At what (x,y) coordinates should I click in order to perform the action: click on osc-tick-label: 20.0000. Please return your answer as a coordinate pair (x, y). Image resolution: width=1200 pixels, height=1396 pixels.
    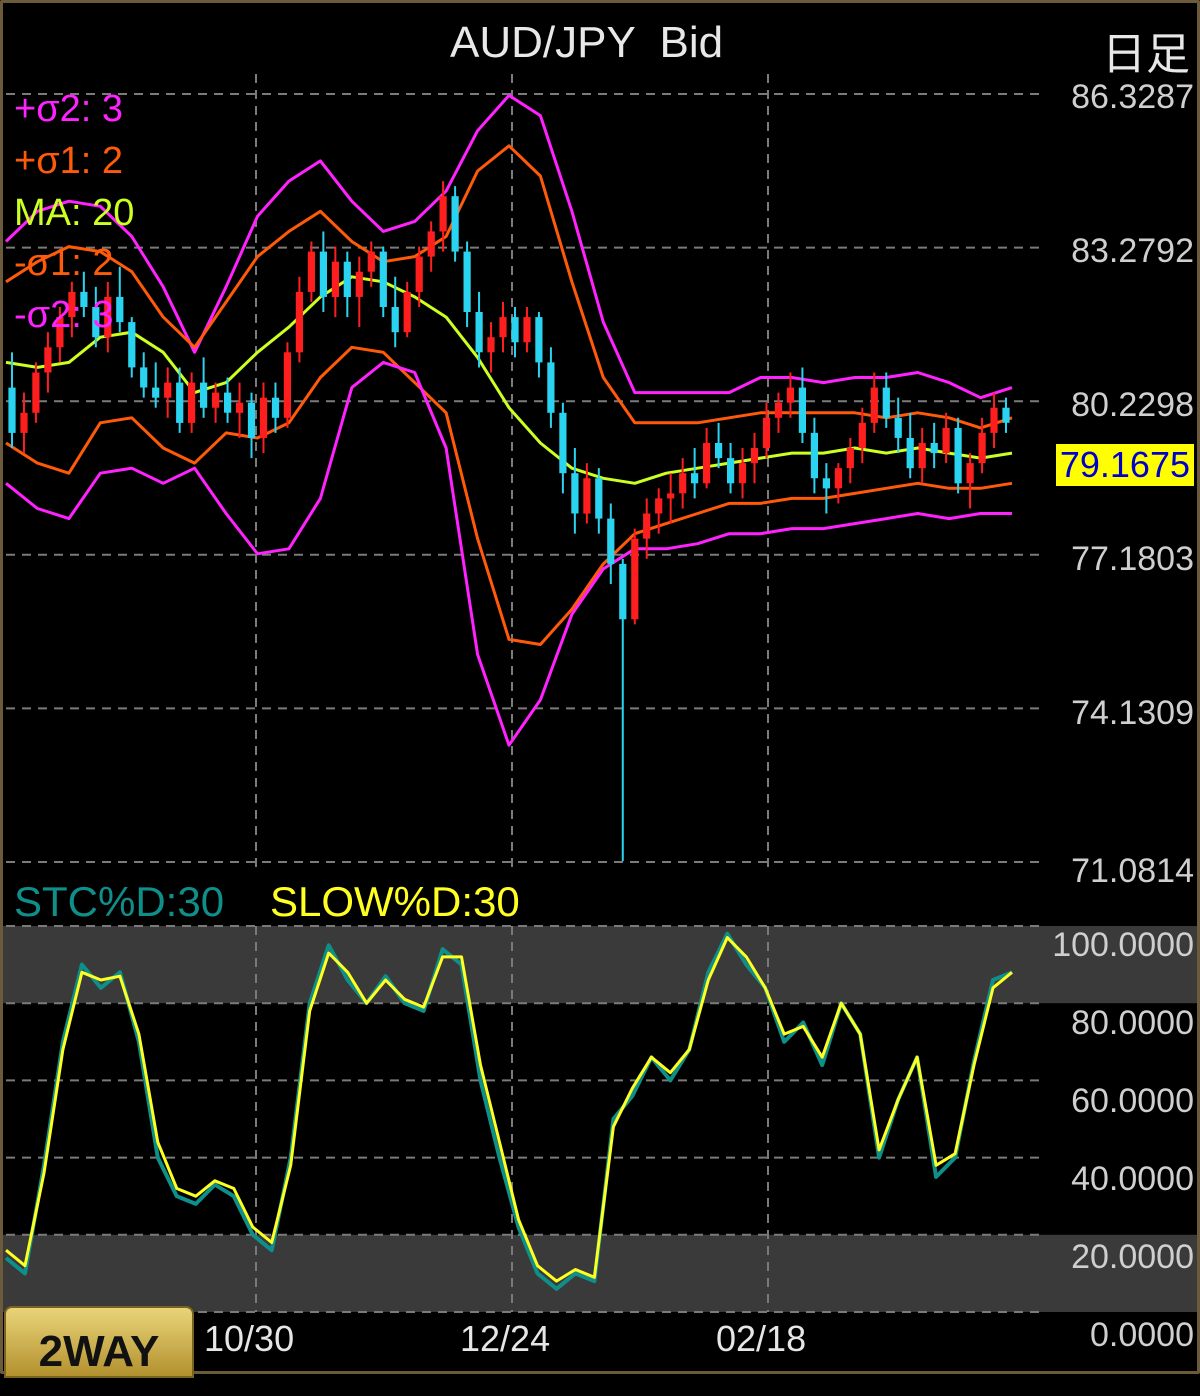
    Looking at the image, I should click on (1132, 1257).